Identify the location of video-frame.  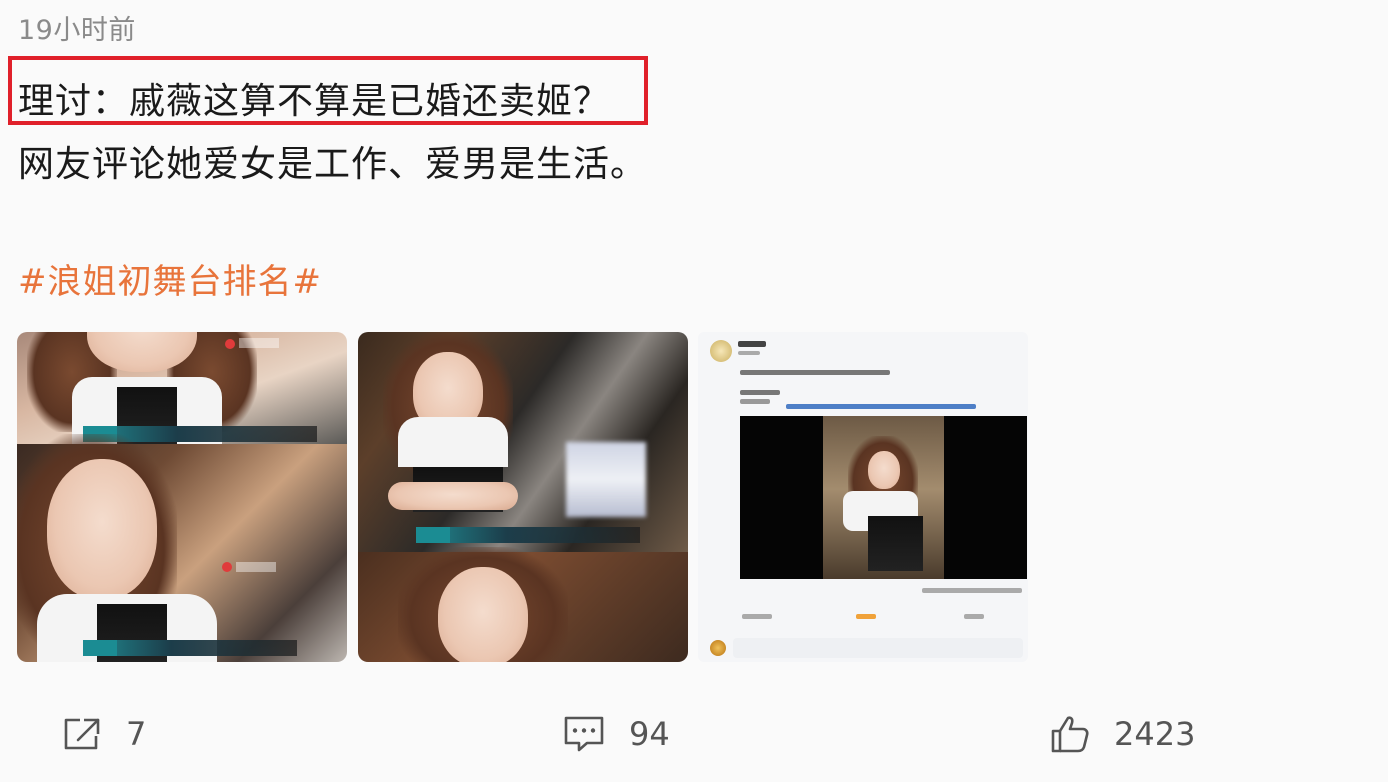
(883, 497).